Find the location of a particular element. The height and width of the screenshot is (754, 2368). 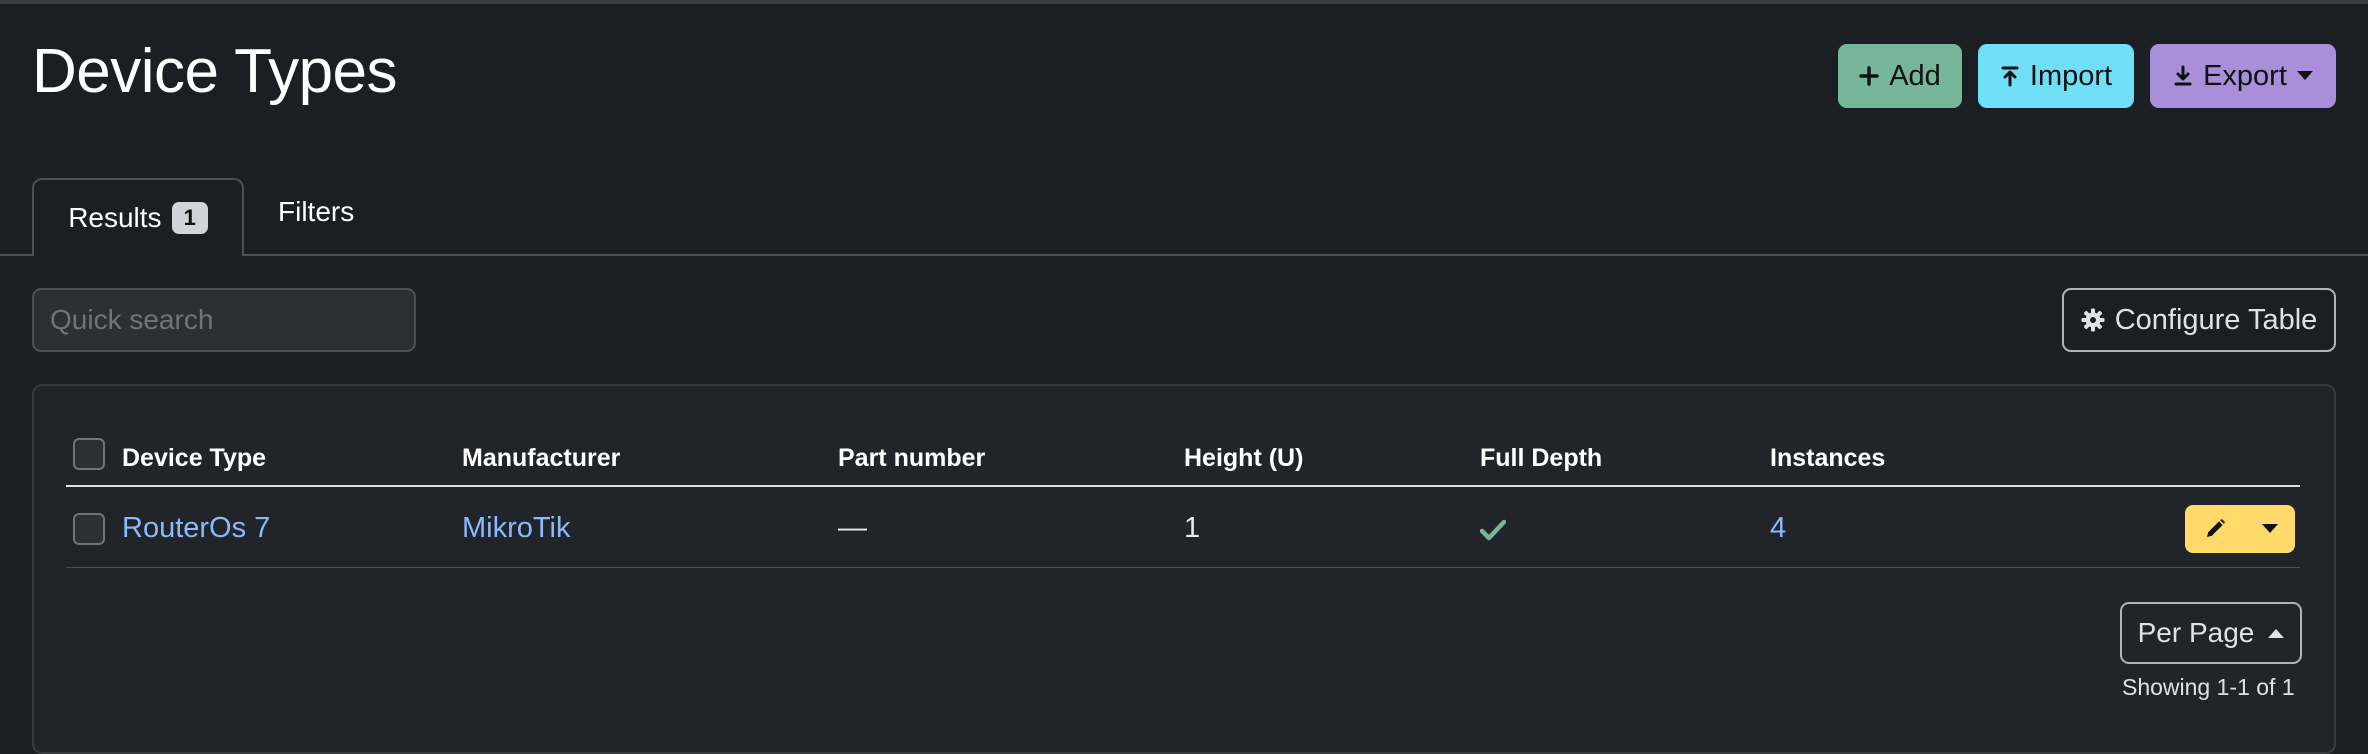

results-count-badge: 1 is located at coordinates (189, 218).